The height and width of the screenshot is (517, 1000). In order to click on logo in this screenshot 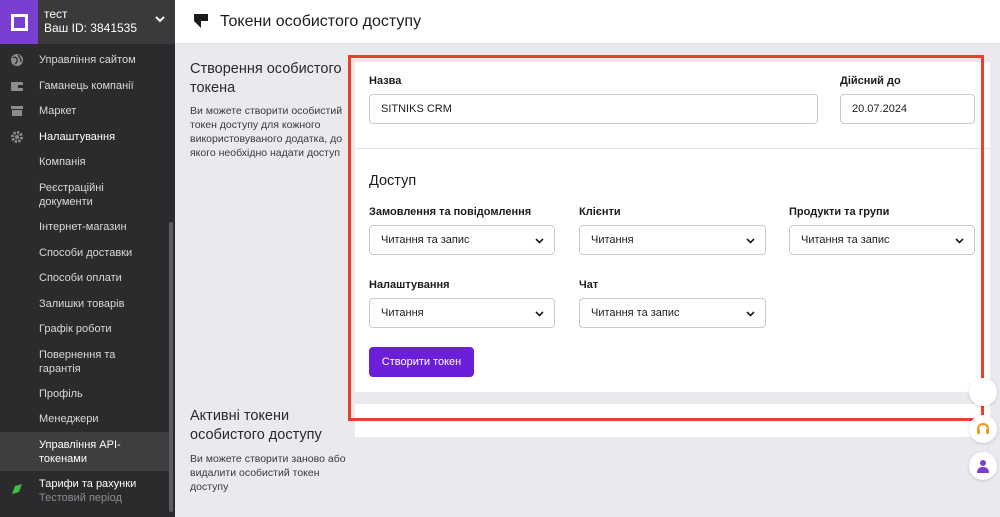, I will do `click(19, 22)`.